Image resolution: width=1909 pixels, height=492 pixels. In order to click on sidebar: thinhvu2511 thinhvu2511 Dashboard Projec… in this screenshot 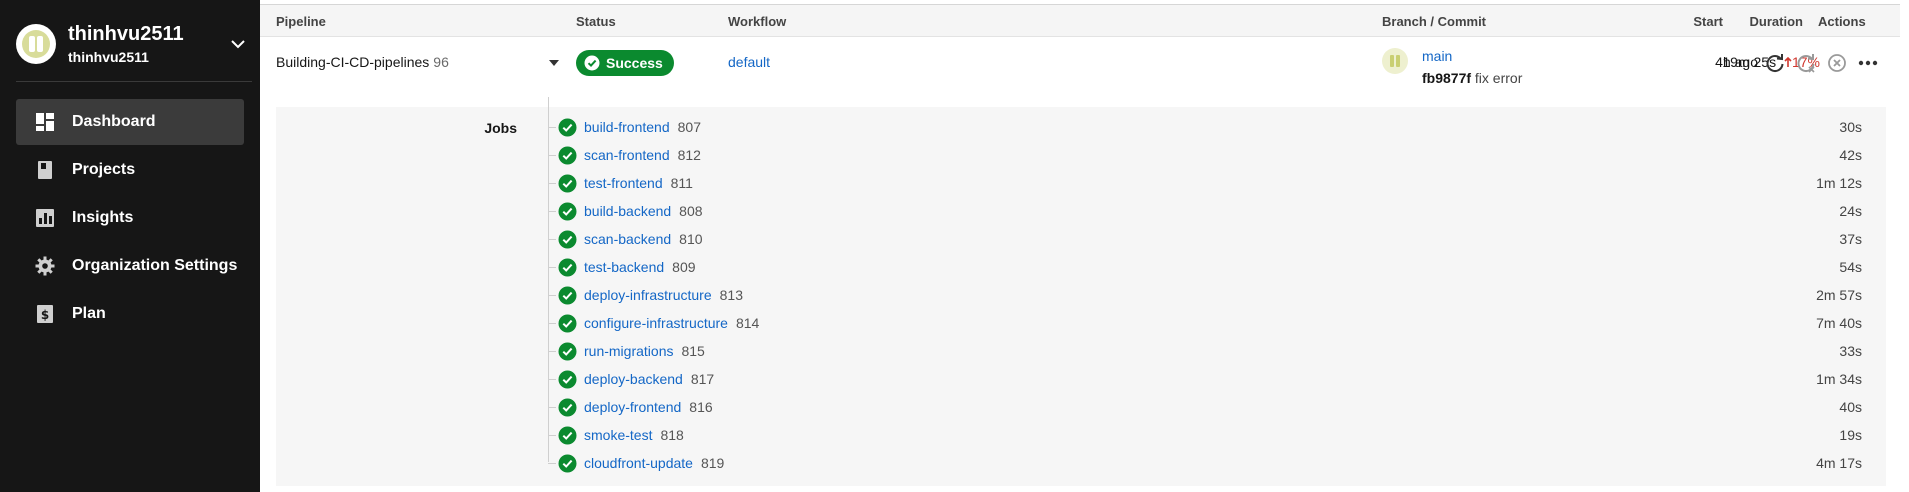, I will do `click(130, 246)`.